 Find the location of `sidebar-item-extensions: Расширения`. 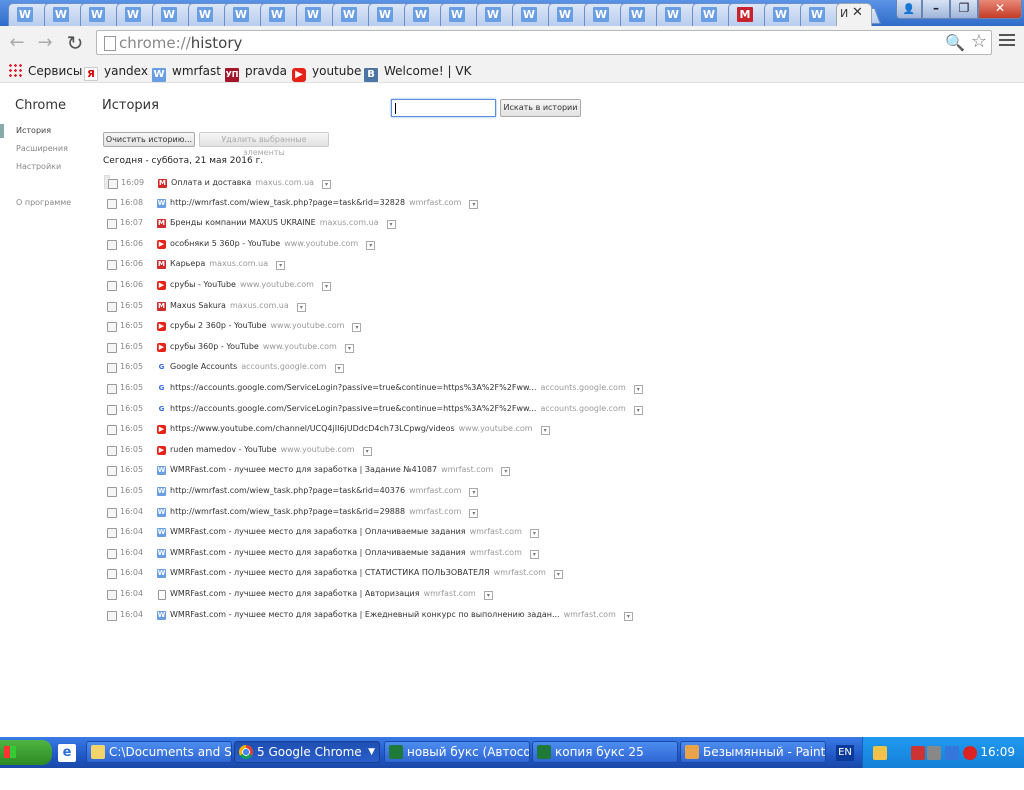

sidebar-item-extensions: Расширения is located at coordinates (42, 148).